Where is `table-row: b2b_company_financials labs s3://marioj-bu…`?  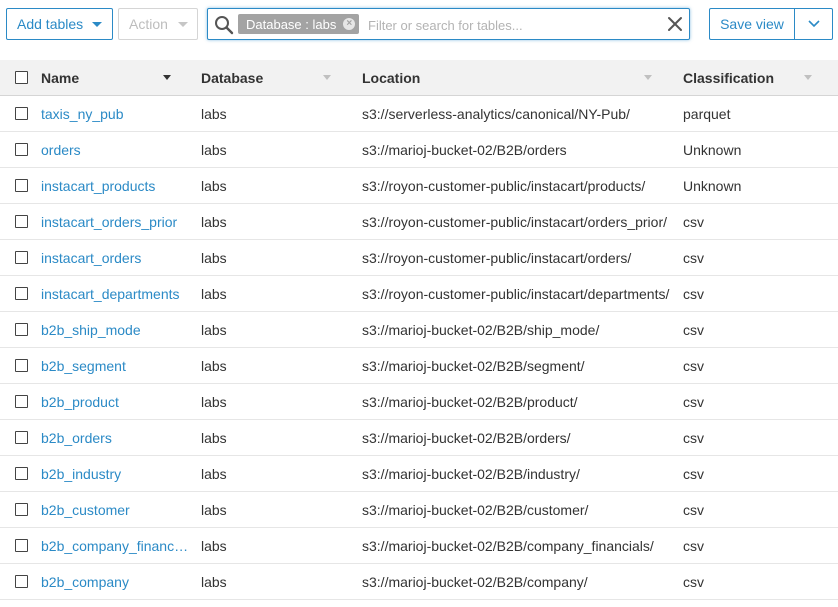 table-row: b2b_company_financials labs s3://marioj-bu… is located at coordinates (419, 546).